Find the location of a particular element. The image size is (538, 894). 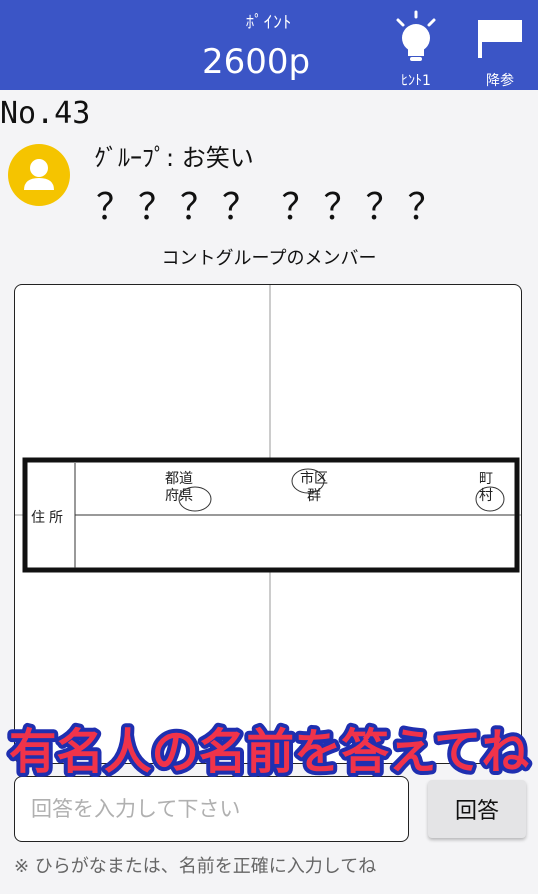

group-label: ｸﾞﾙｰﾌﾟ: お笑い is located at coordinates (174, 158).